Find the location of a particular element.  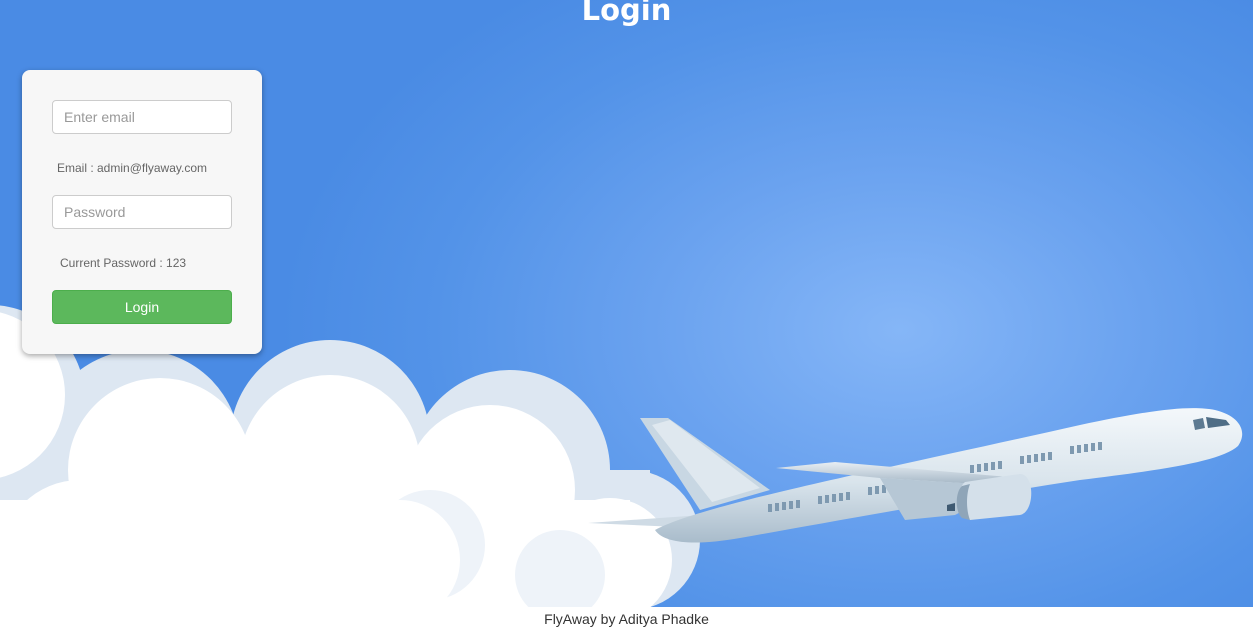

password-input is located at coordinates (142, 212).